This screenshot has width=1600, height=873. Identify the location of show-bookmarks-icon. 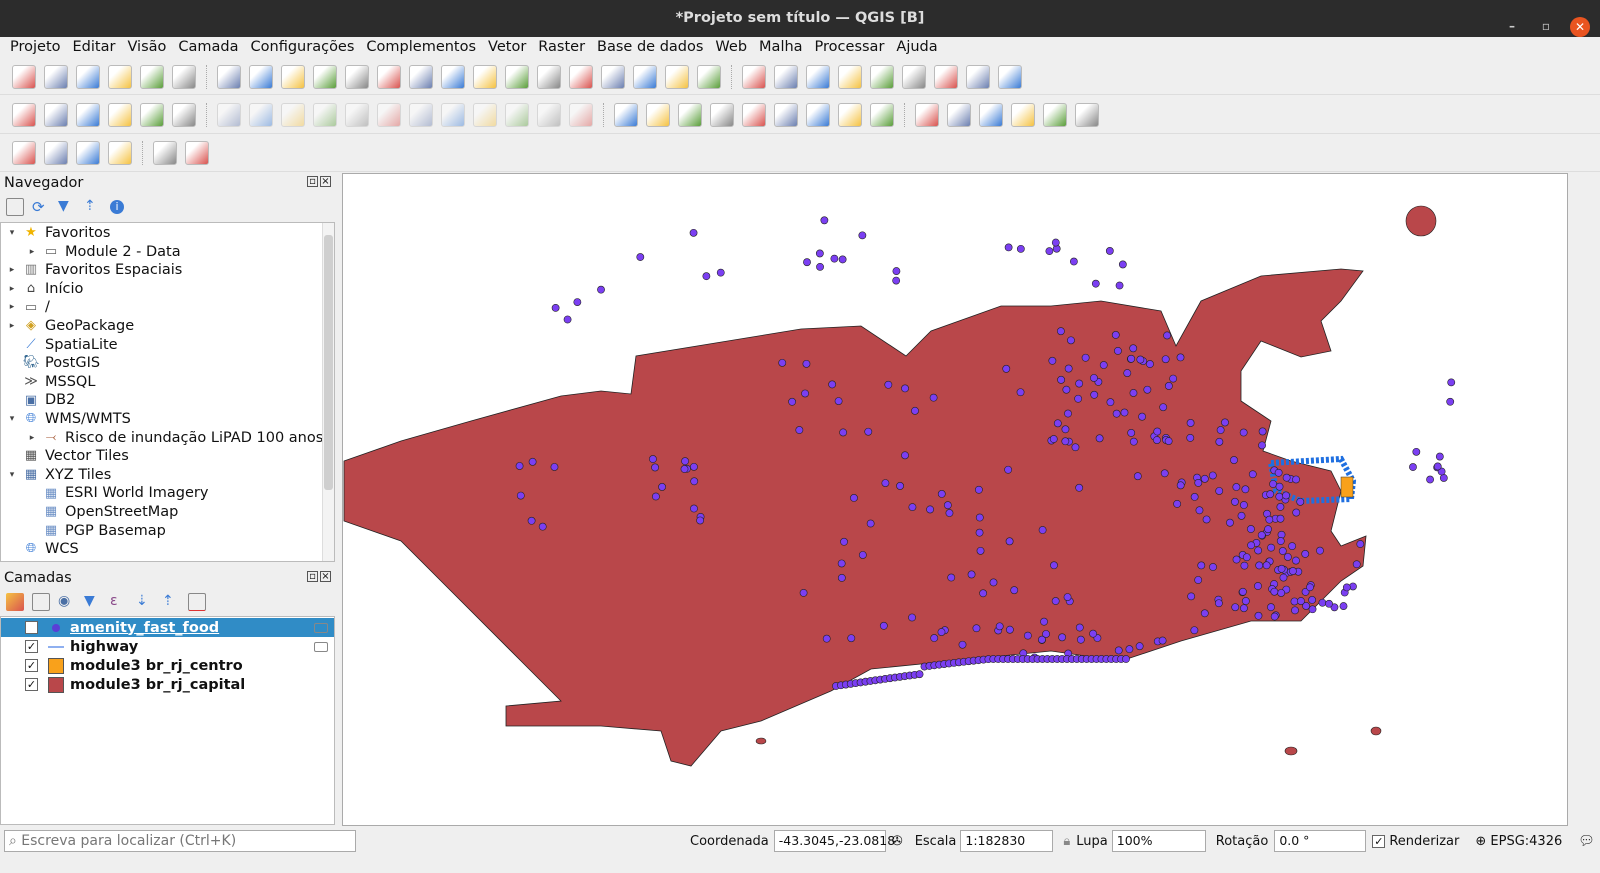
(645, 76).